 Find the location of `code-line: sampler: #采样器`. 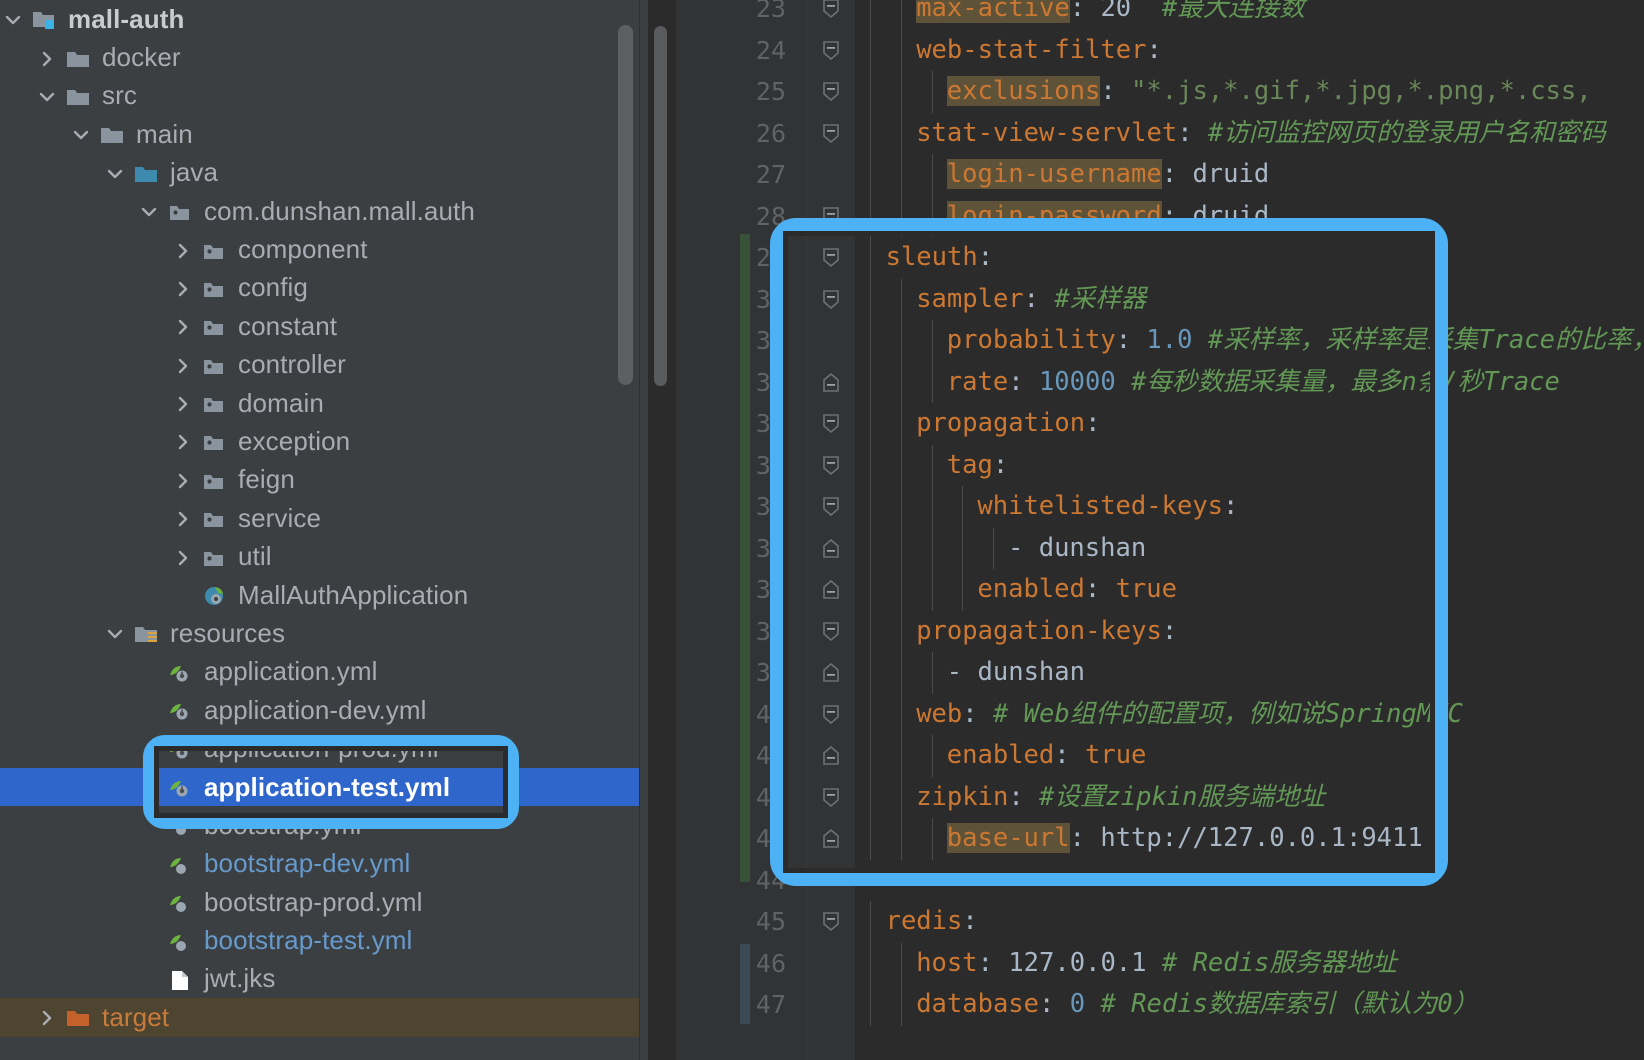

code-line: sampler: #采样器 is located at coordinates (1000, 300).